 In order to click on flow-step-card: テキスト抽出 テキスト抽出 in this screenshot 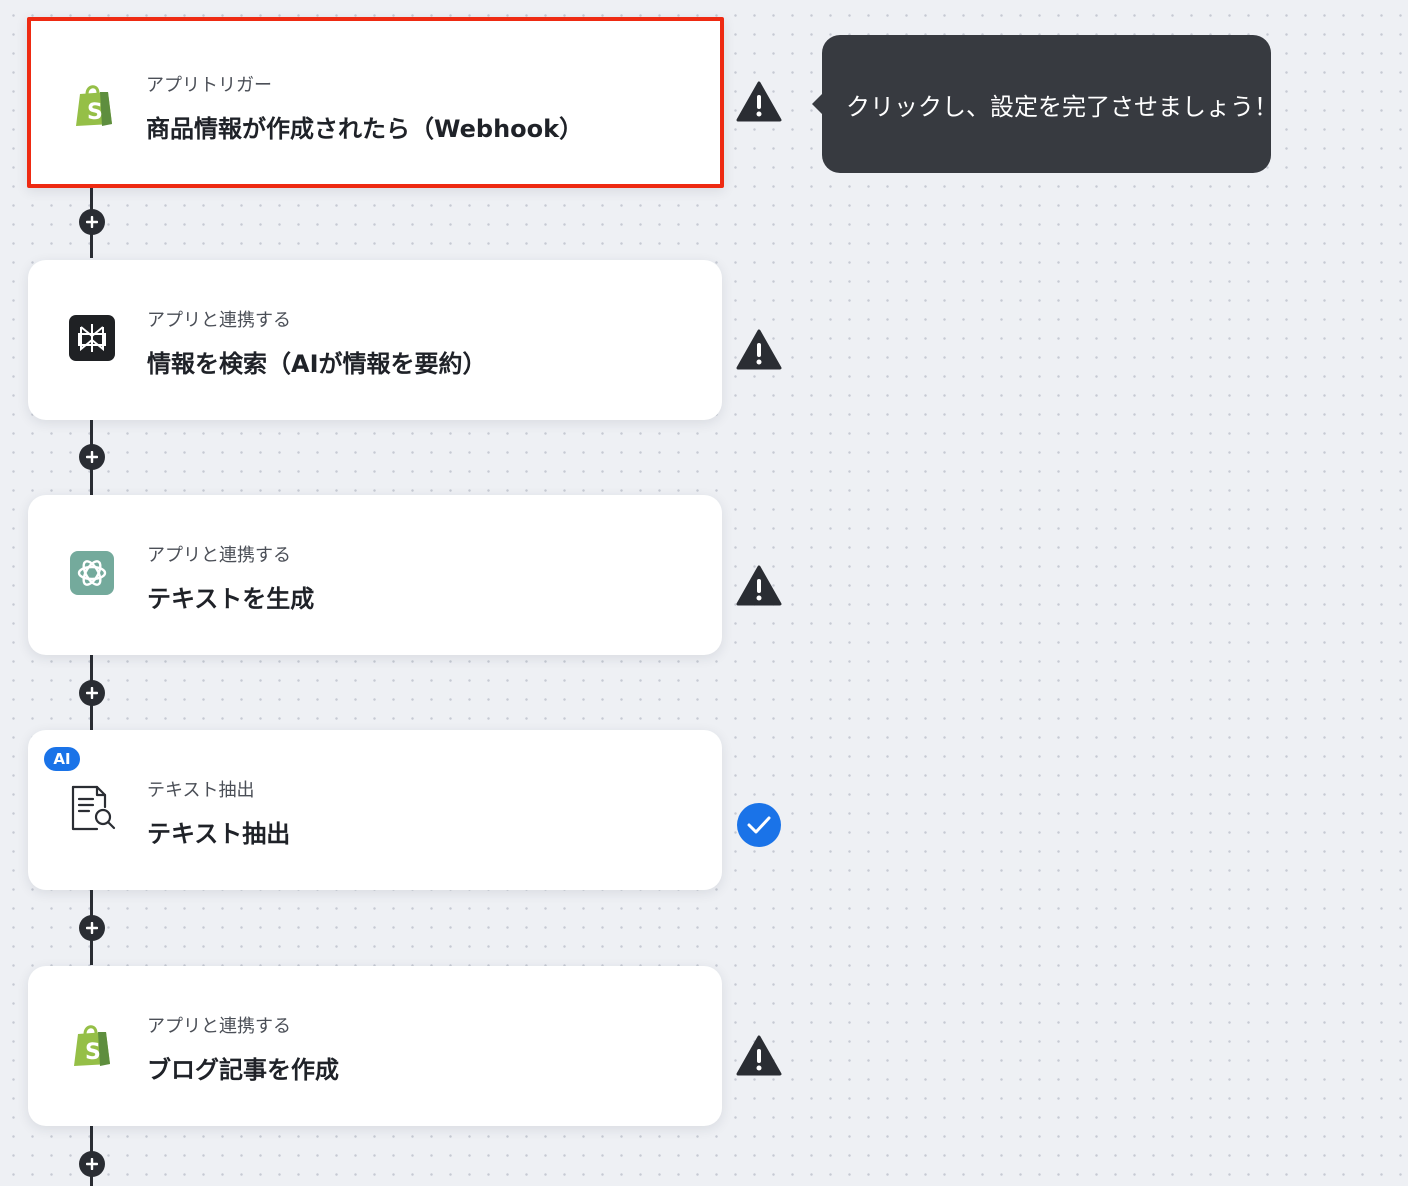, I will do `click(375, 810)`.